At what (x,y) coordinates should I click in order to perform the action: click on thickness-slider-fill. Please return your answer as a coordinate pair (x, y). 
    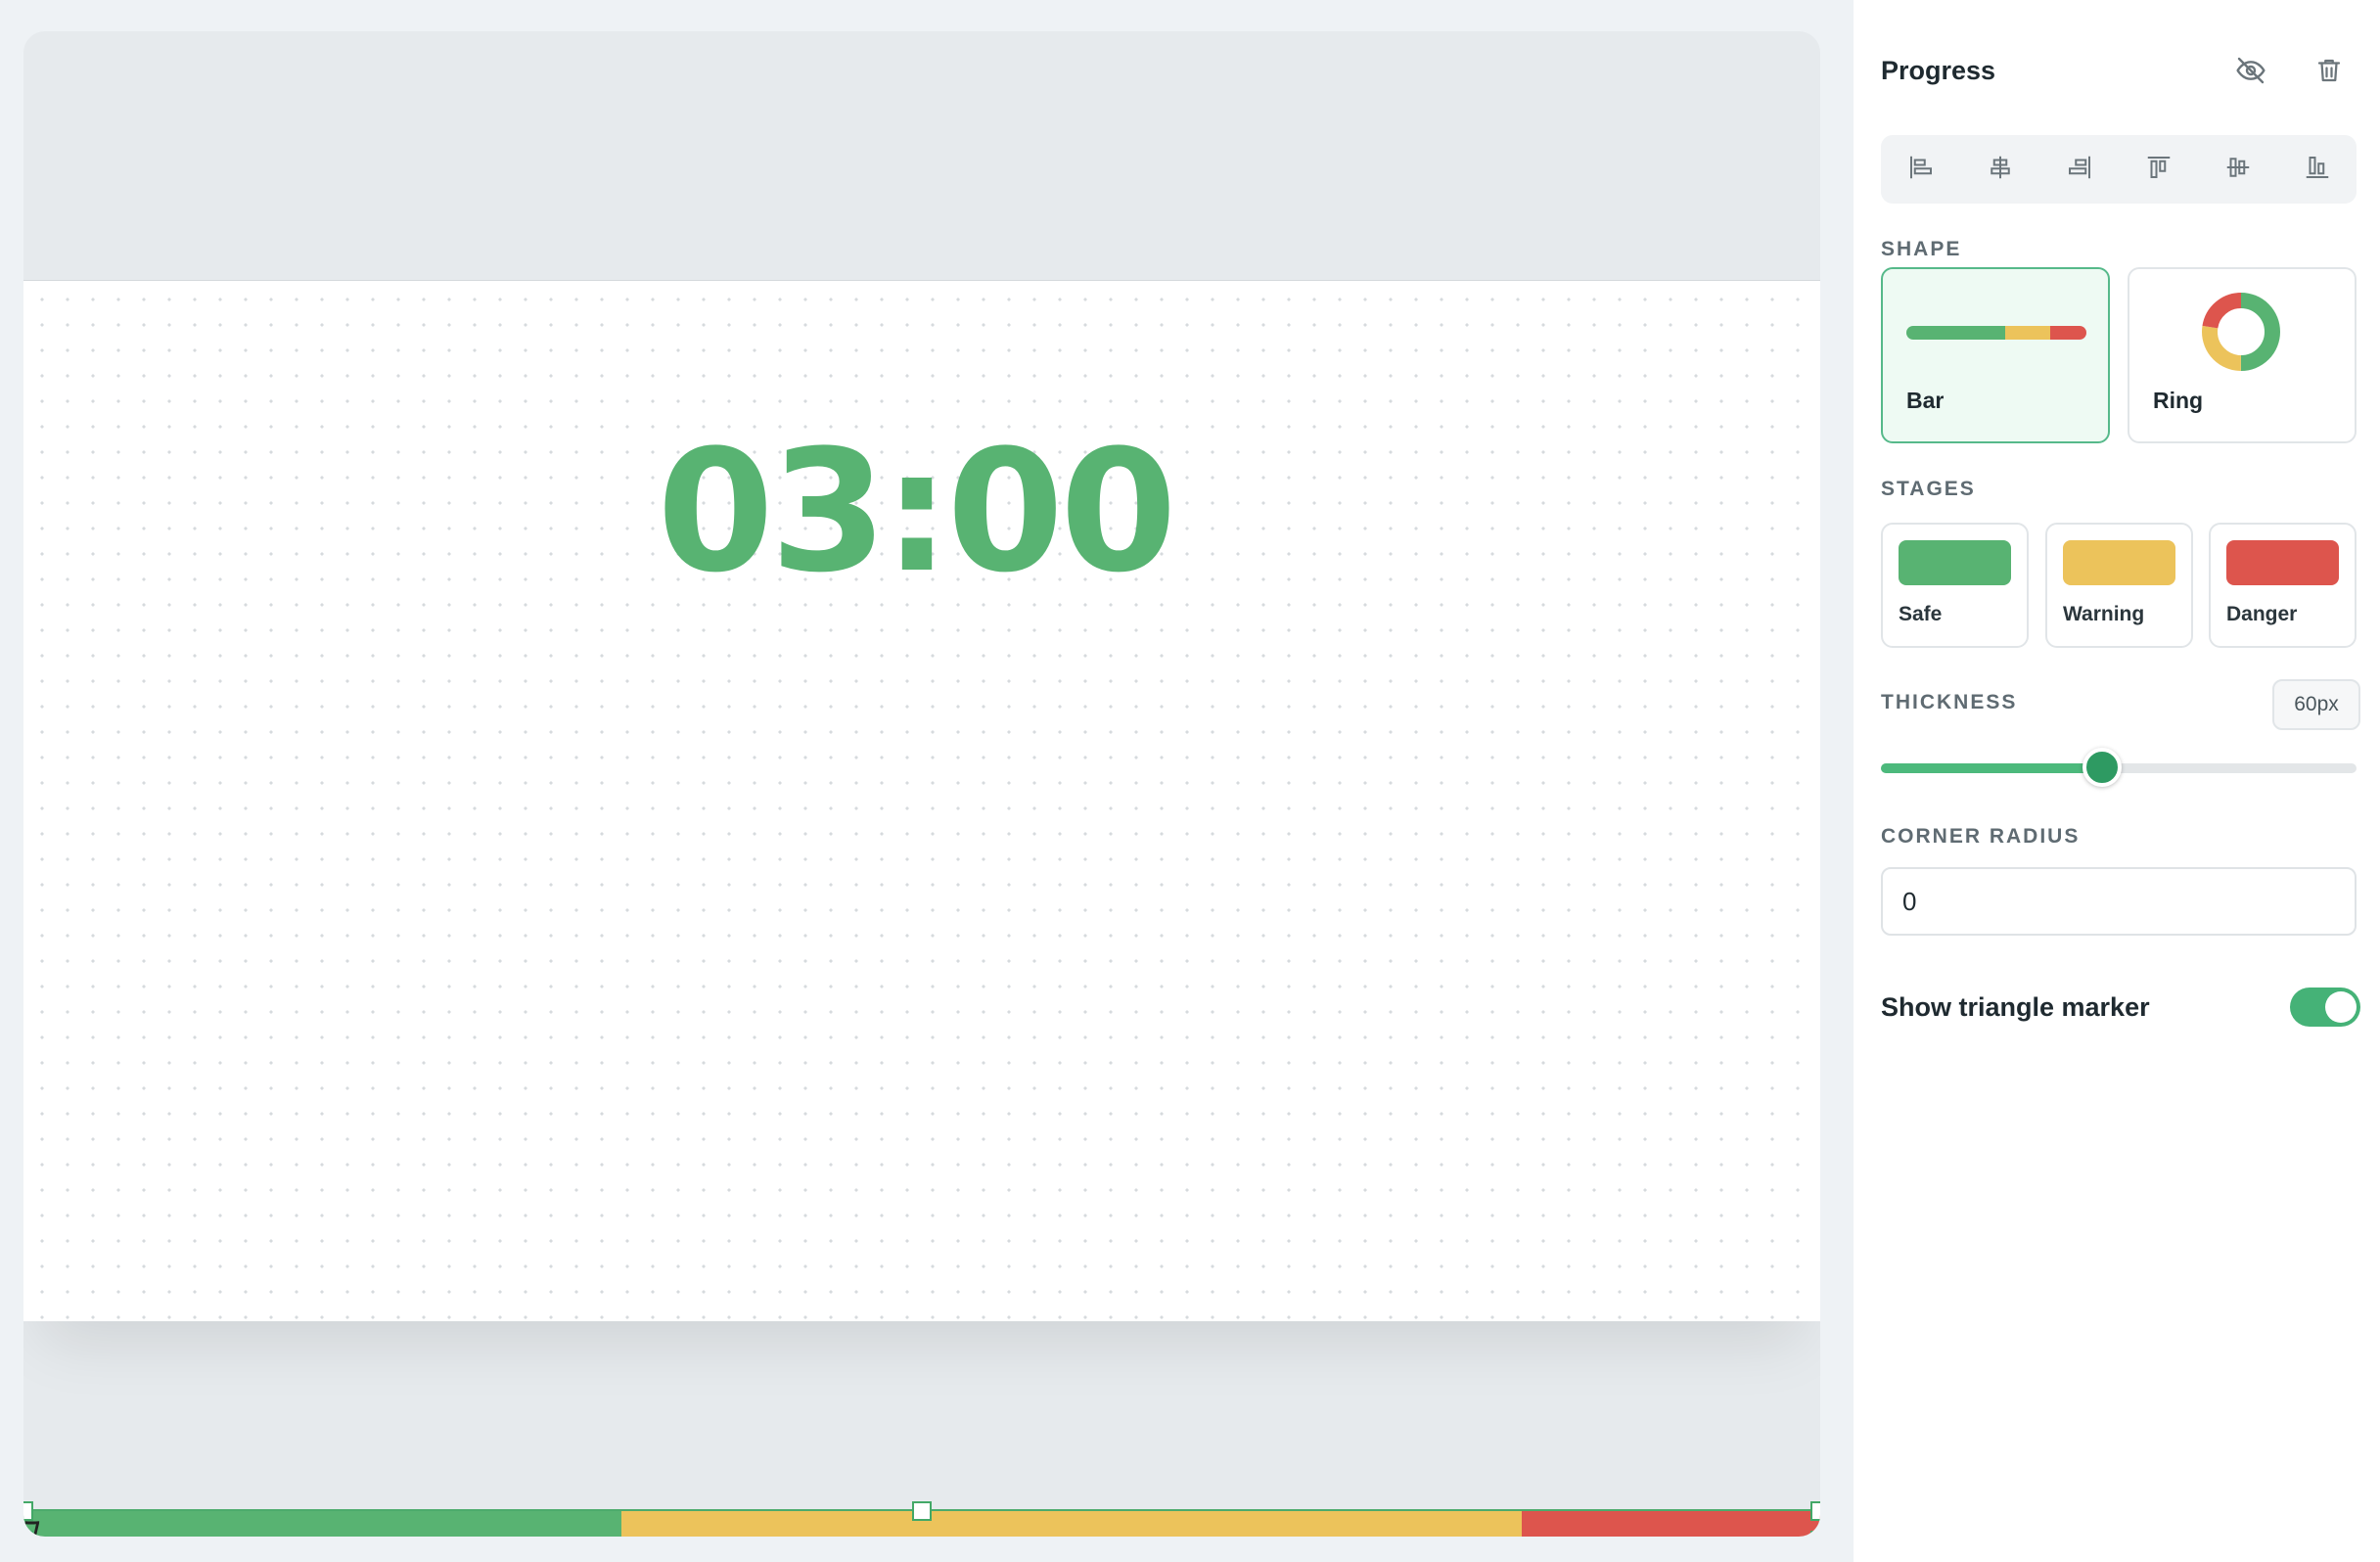
    Looking at the image, I should click on (1991, 768).